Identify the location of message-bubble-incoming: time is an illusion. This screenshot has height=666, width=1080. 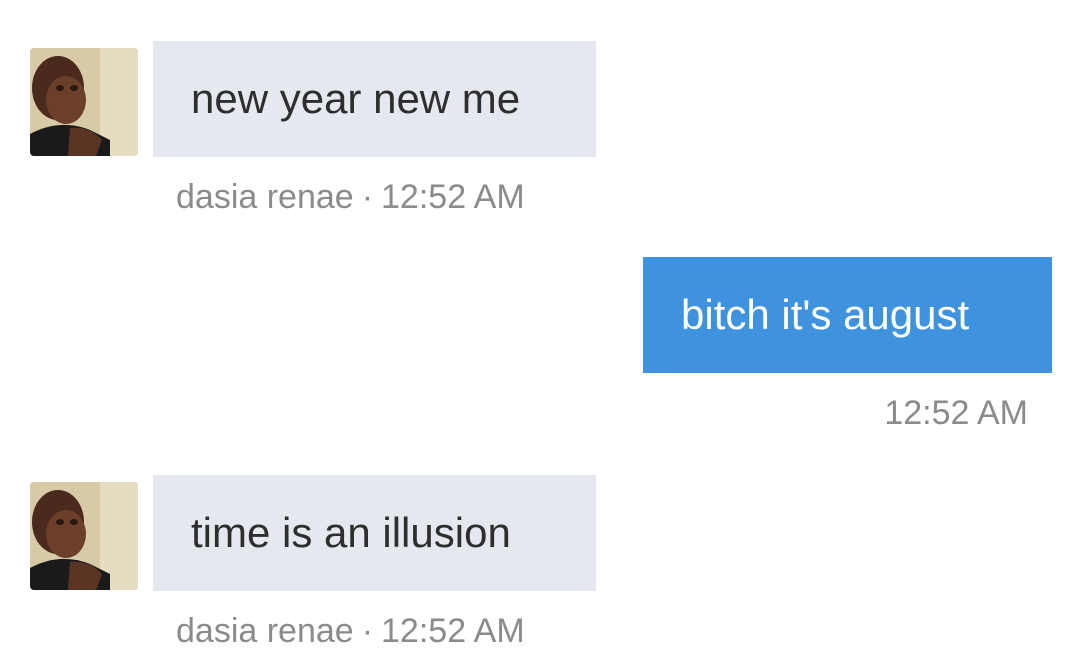
(374, 533).